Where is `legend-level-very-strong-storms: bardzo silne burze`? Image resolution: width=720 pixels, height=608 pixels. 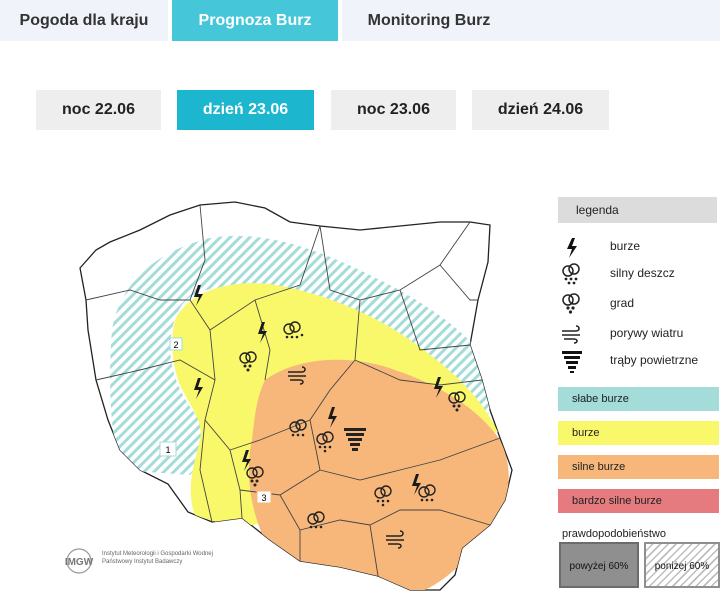 legend-level-very-strong-storms: bardzo silne burze is located at coordinates (638, 501).